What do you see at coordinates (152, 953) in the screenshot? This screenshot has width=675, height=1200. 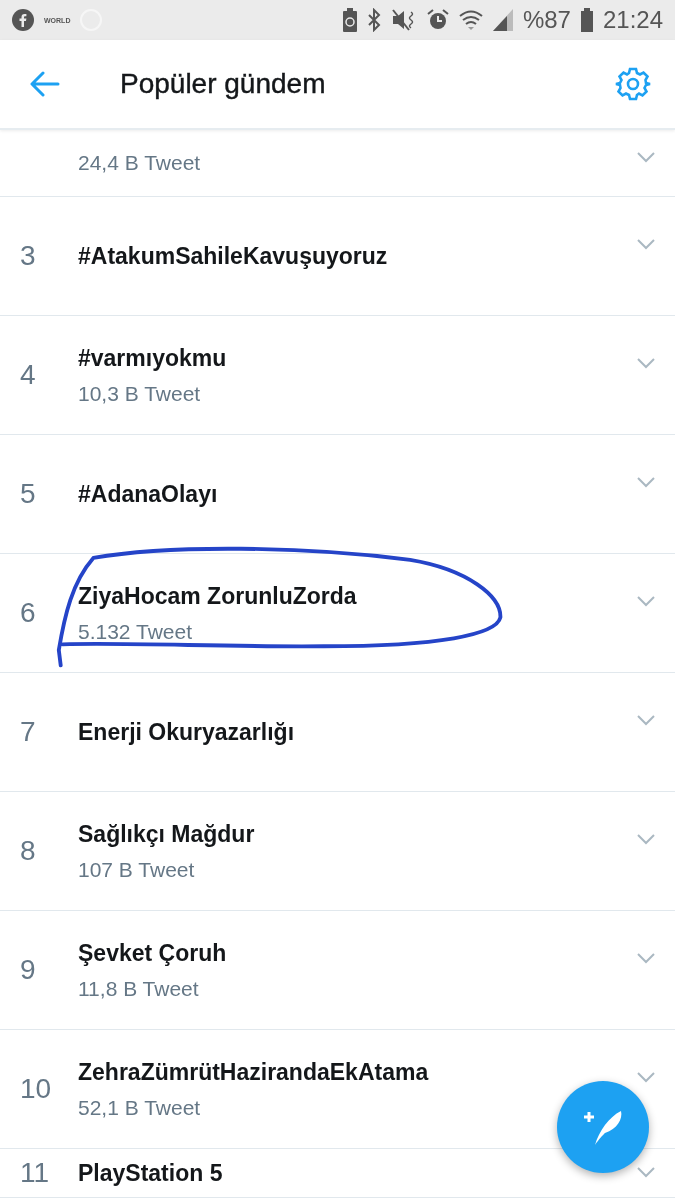 I see `trend-title: Şevket Çoruh` at bounding box center [152, 953].